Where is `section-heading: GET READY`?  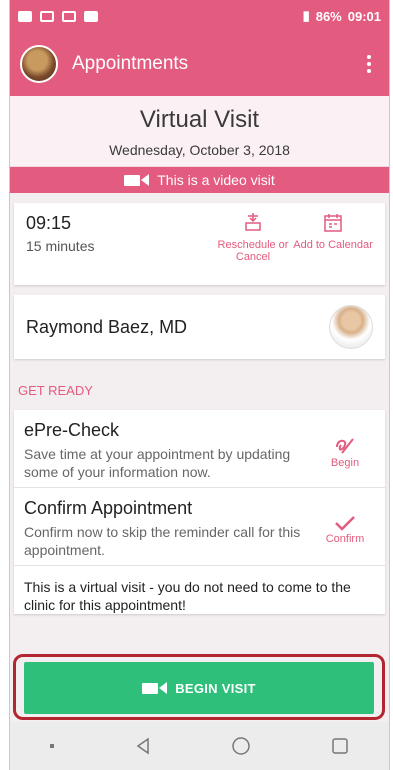 section-heading: GET READY is located at coordinates (55, 390).